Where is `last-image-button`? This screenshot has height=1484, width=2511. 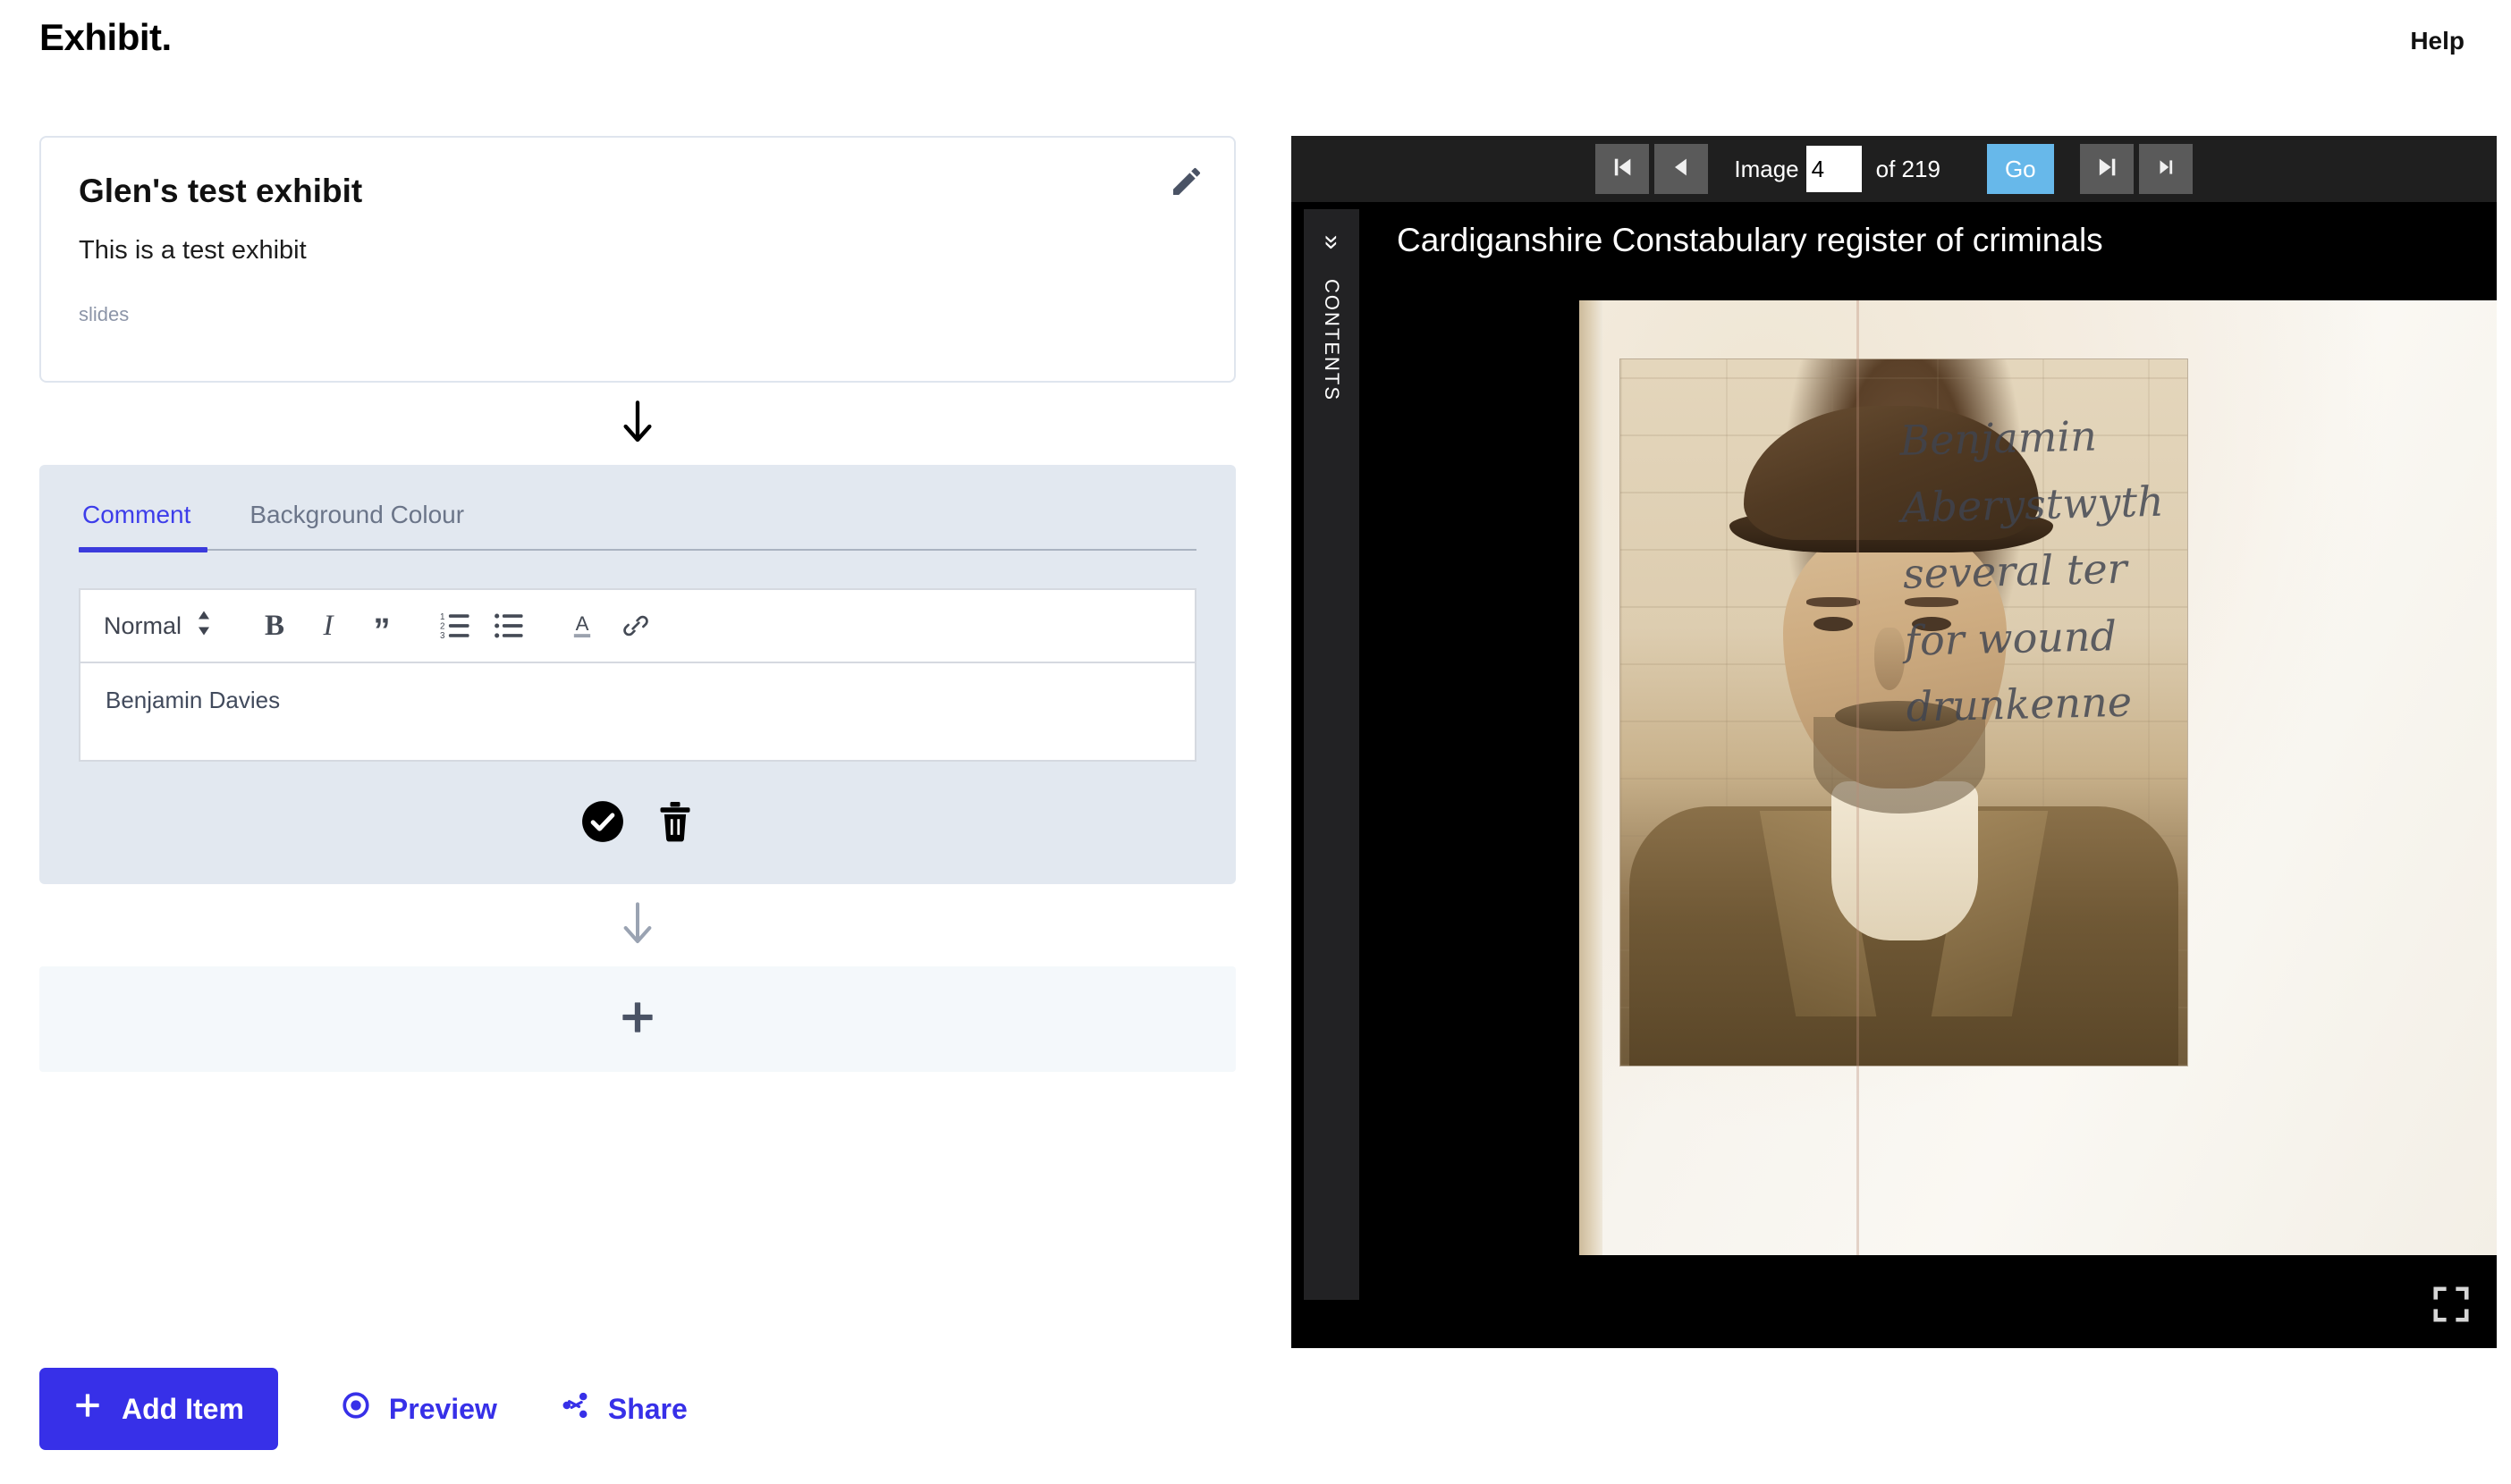 last-image-button is located at coordinates (2165, 169).